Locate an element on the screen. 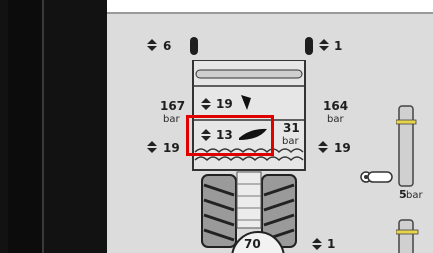  belt-drive-icon is located at coordinates (376, 177).